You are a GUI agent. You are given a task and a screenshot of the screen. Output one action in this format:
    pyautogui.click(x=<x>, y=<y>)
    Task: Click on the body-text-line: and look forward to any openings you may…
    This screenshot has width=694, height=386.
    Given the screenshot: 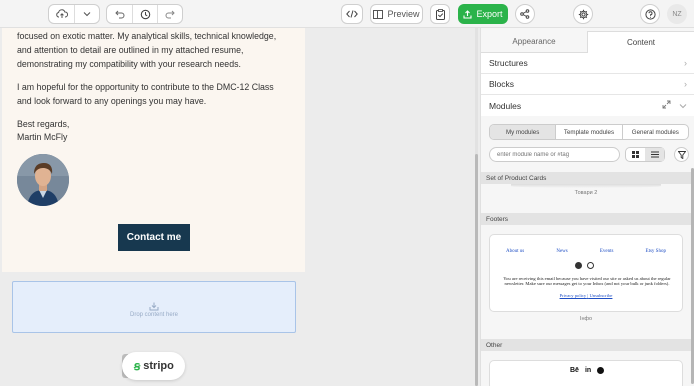 What is the action you would take?
    pyautogui.click(x=112, y=101)
    